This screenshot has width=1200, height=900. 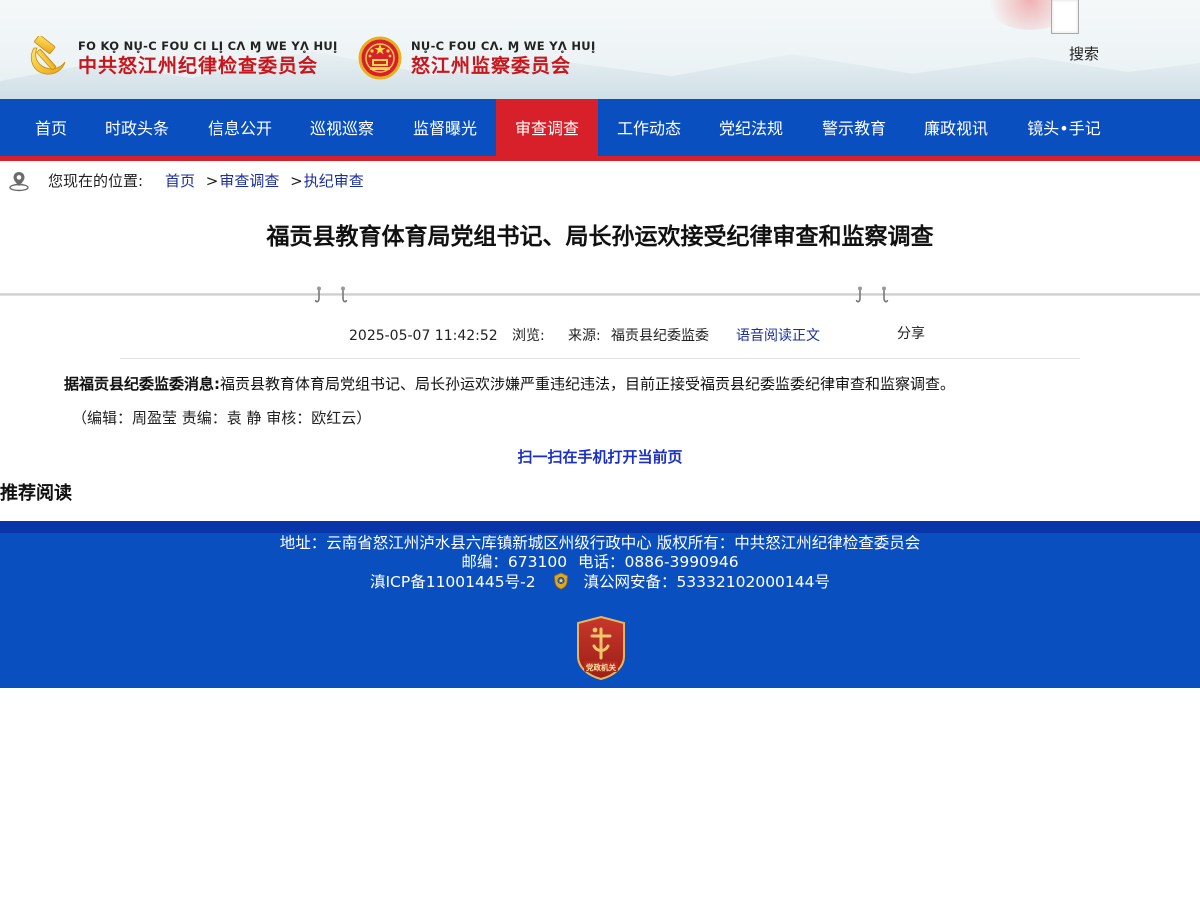 I want to click on hammer-sickle-icon, so click(x=48, y=55).